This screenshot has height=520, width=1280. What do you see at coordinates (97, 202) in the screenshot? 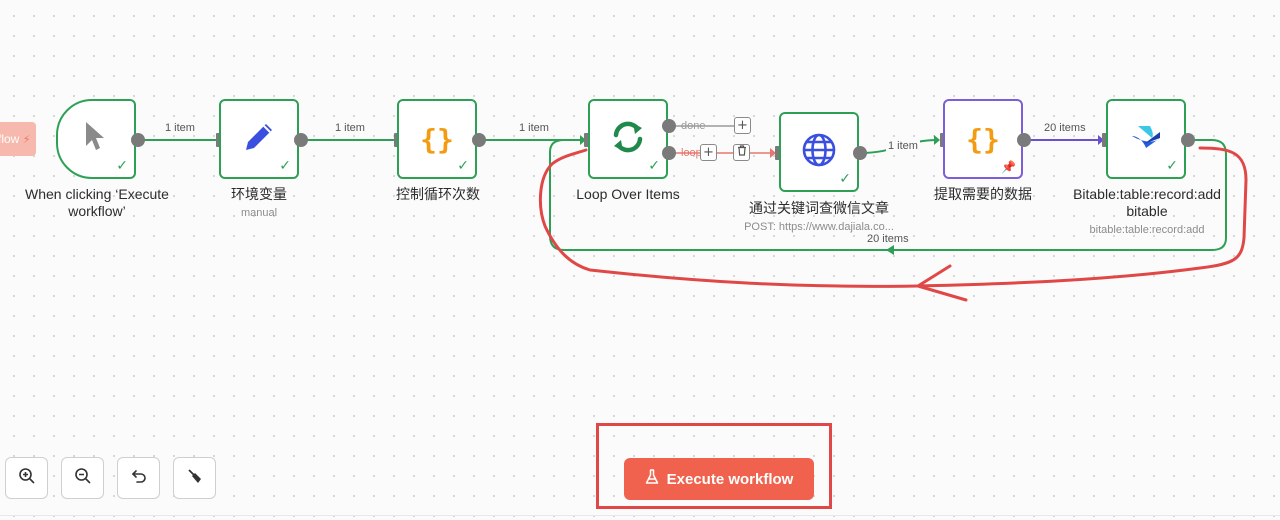
I see `node-label: When clicking ‘Execute workflow’` at bounding box center [97, 202].